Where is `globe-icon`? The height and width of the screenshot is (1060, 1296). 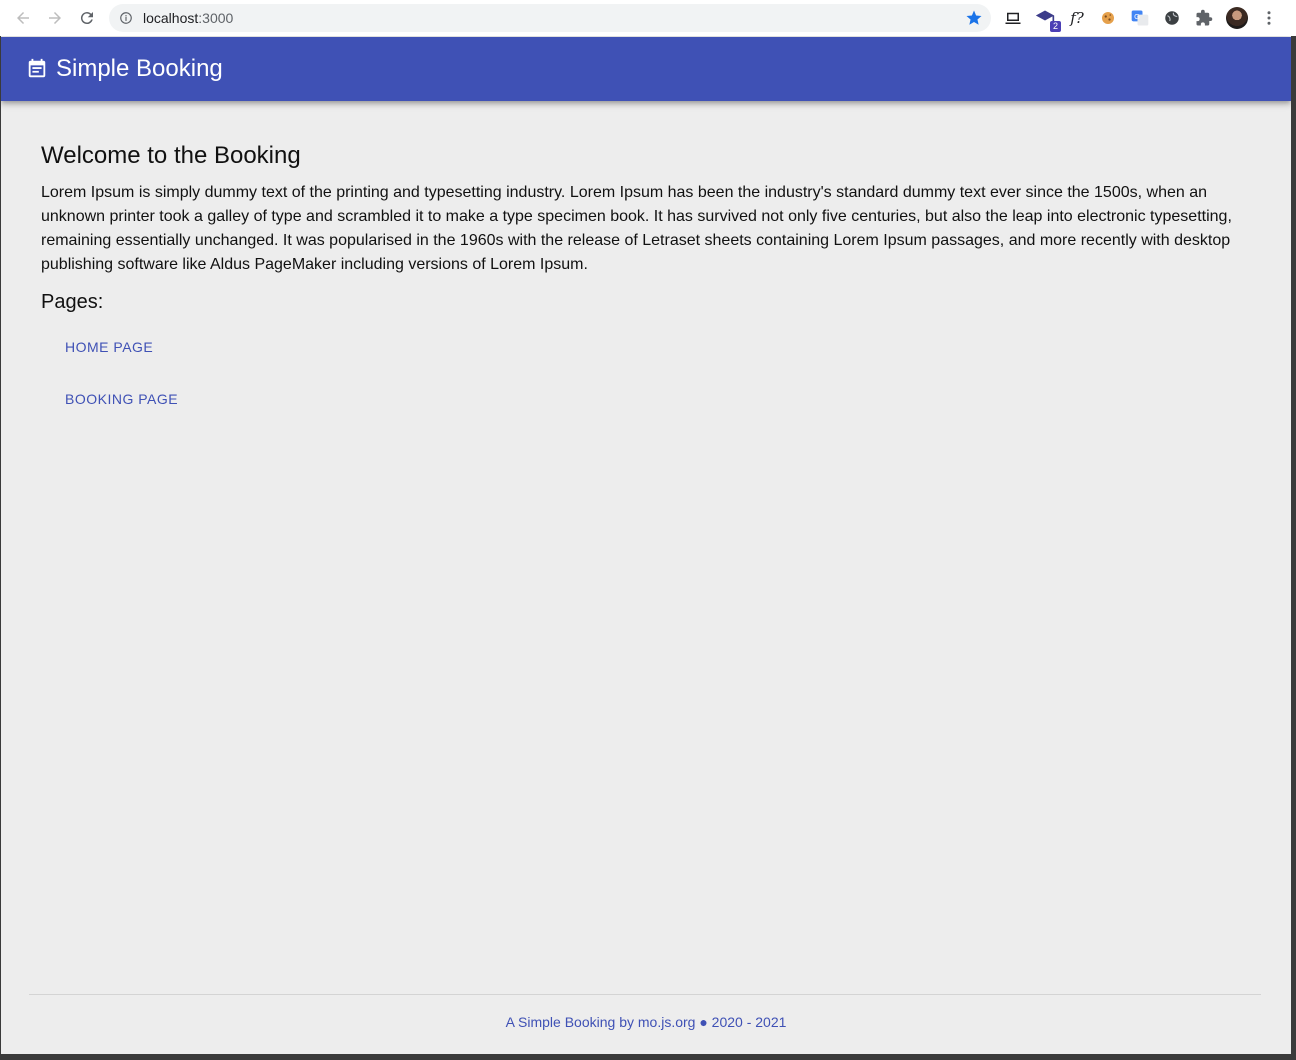
globe-icon is located at coordinates (1172, 18).